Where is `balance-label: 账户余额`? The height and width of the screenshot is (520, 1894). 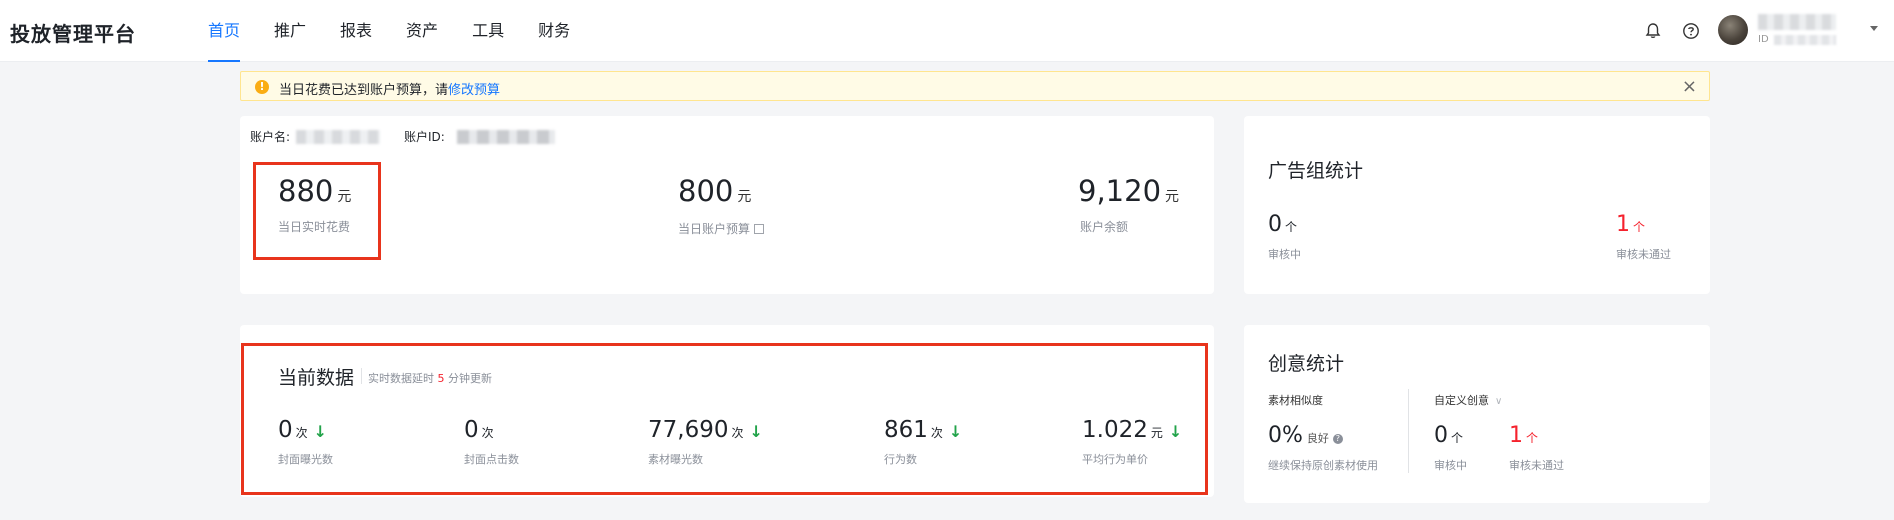
balance-label: 账户余额 is located at coordinates (1104, 227).